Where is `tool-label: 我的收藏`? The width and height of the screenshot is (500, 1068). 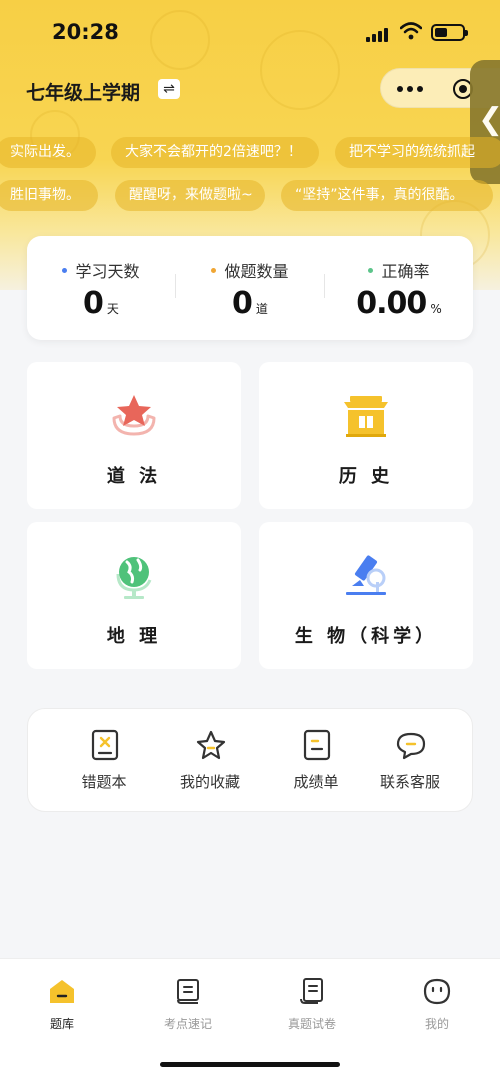
tool-label: 我的收藏 is located at coordinates (209, 782).